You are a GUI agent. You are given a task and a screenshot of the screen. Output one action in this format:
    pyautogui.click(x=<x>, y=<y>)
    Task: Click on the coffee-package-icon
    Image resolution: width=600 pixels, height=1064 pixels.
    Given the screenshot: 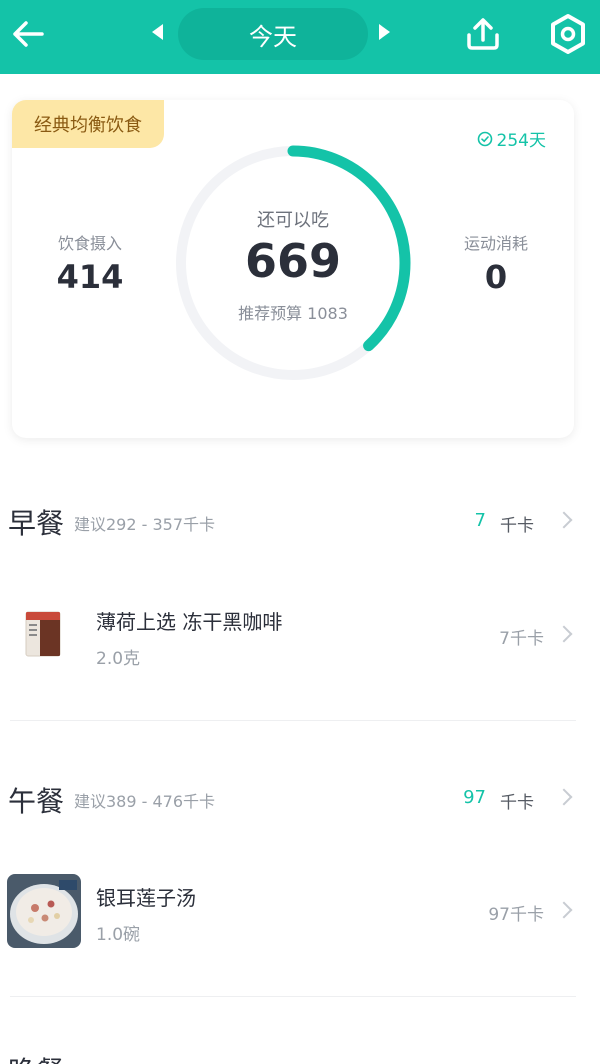 What is the action you would take?
    pyautogui.click(x=43, y=634)
    